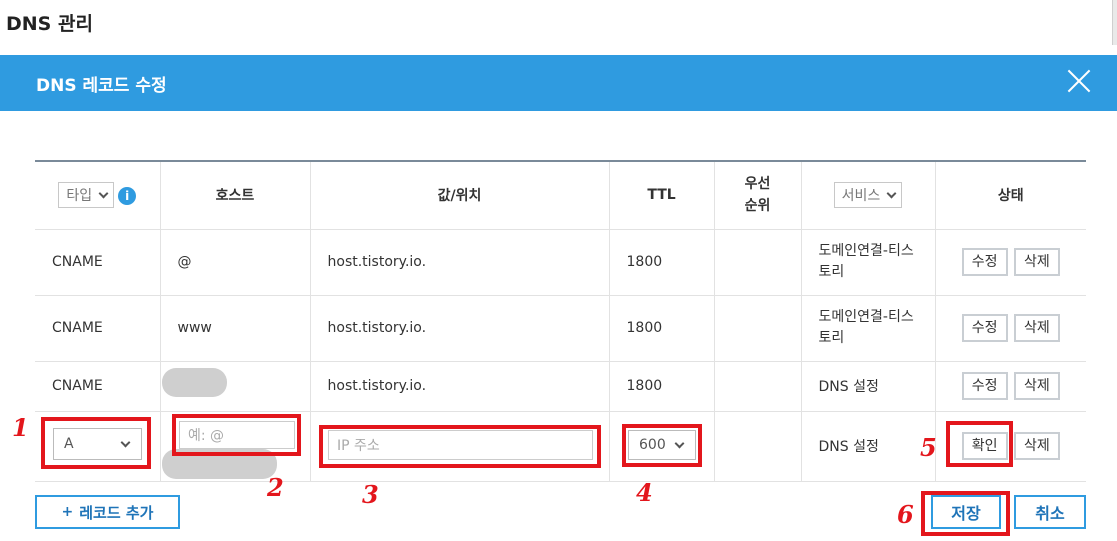  I want to click on modal-header: DNS 레코드 수정, so click(558, 83).